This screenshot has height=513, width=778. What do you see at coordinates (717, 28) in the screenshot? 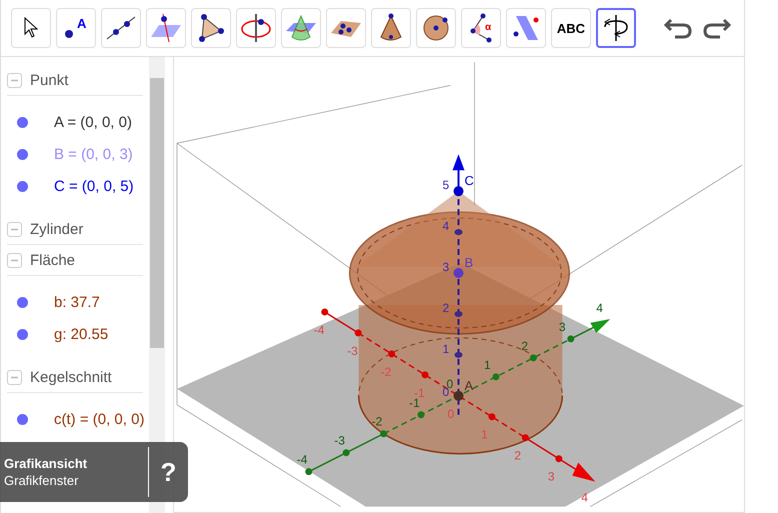
I see `redo-icon` at bounding box center [717, 28].